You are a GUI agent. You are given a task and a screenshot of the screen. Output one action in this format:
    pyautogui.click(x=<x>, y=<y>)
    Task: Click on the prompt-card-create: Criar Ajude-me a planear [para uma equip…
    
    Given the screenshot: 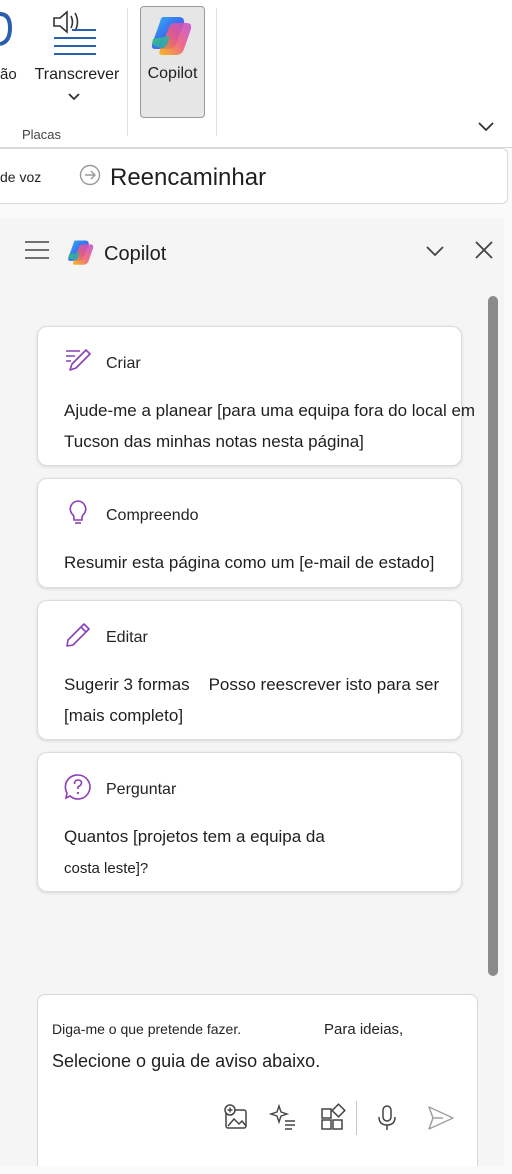 What is the action you would take?
    pyautogui.click(x=256, y=396)
    